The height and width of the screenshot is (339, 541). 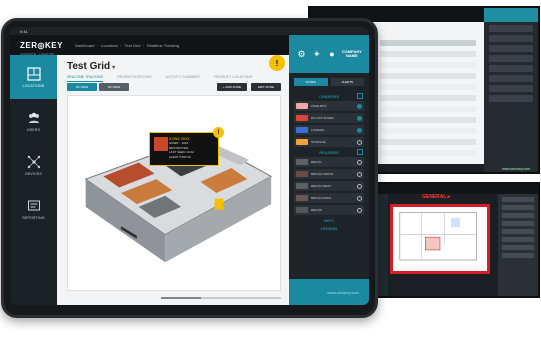 I want to click on asset-thumbnail, so click(x=161, y=144).